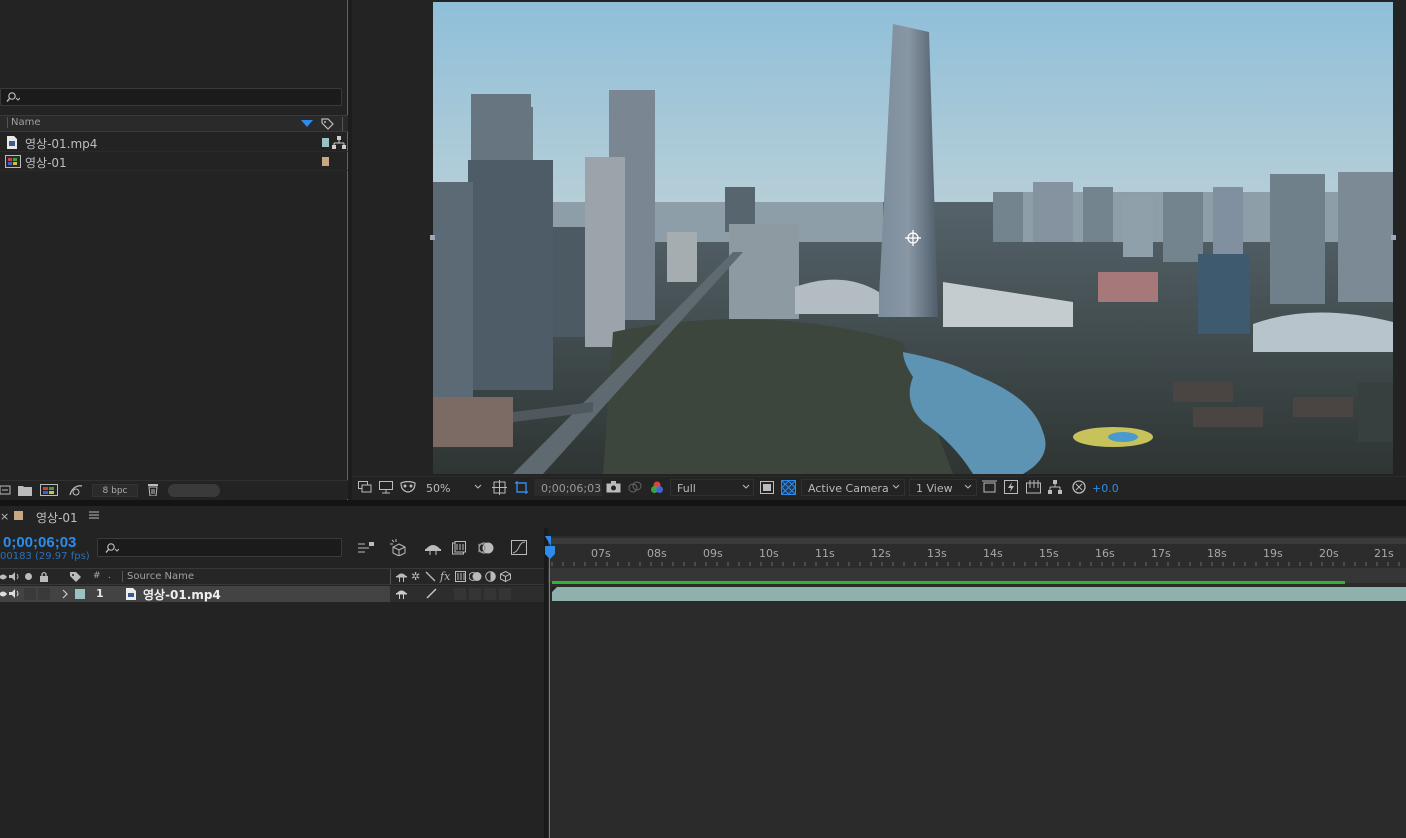 Image resolution: width=1406 pixels, height=838 pixels. Describe the element at coordinates (366, 547) in the screenshot. I see `comp-mini-flowchart-icon` at that location.